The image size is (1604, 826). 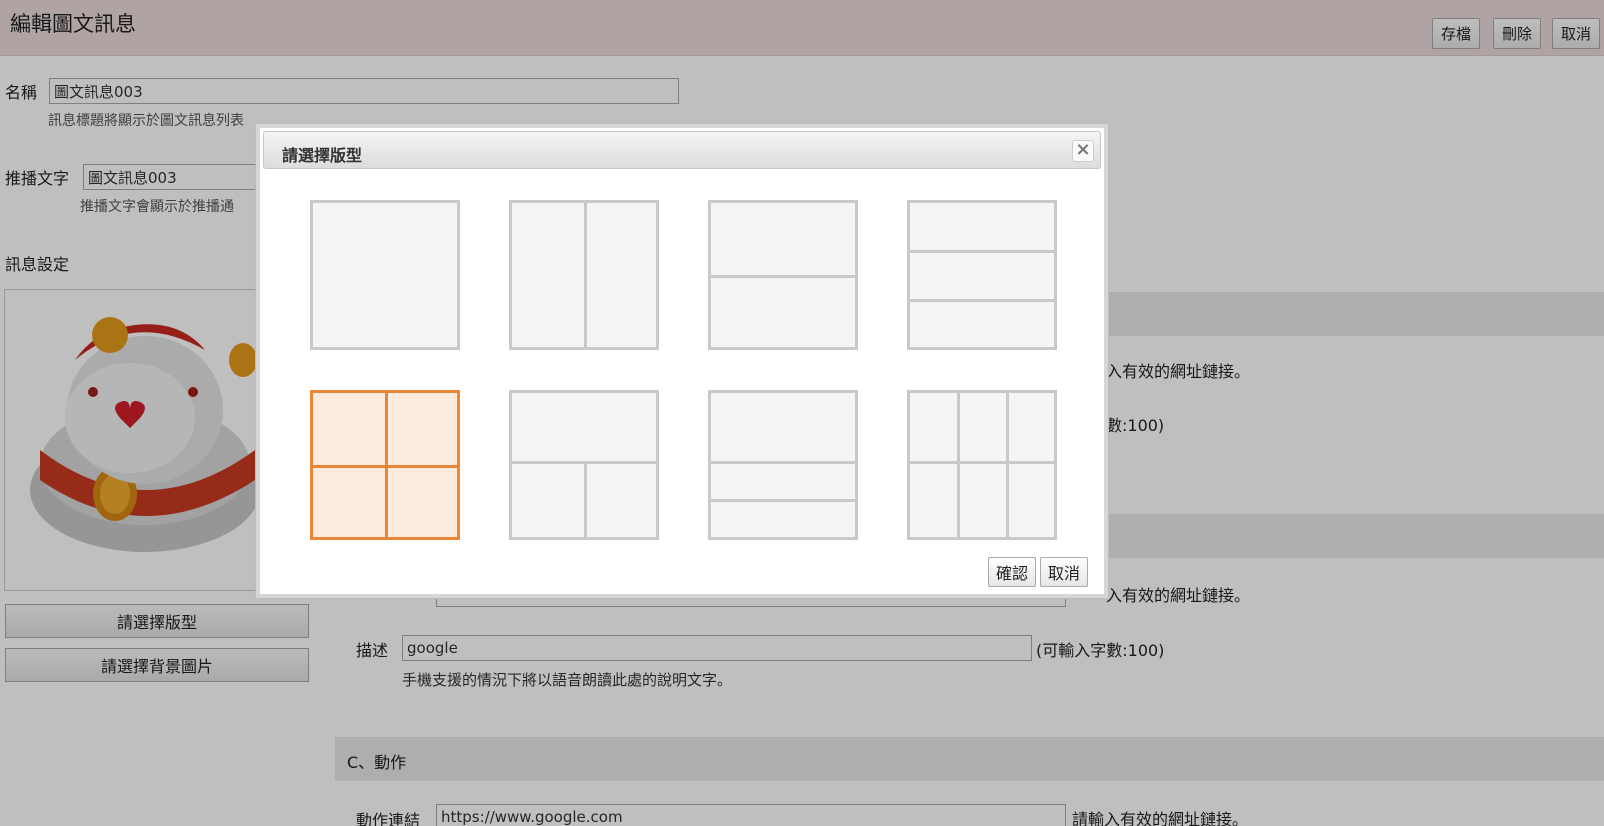 I want to click on layout-top-three-rows, so click(x=783, y=465).